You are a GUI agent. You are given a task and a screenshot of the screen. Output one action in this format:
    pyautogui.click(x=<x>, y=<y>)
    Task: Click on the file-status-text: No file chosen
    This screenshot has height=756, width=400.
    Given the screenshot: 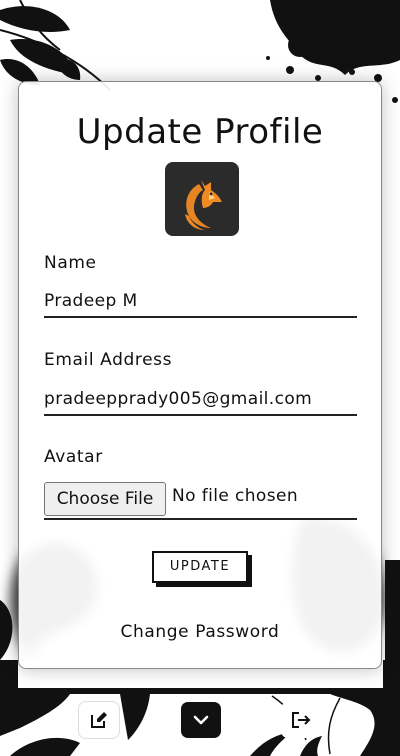 What is the action you would take?
    pyautogui.click(x=235, y=496)
    